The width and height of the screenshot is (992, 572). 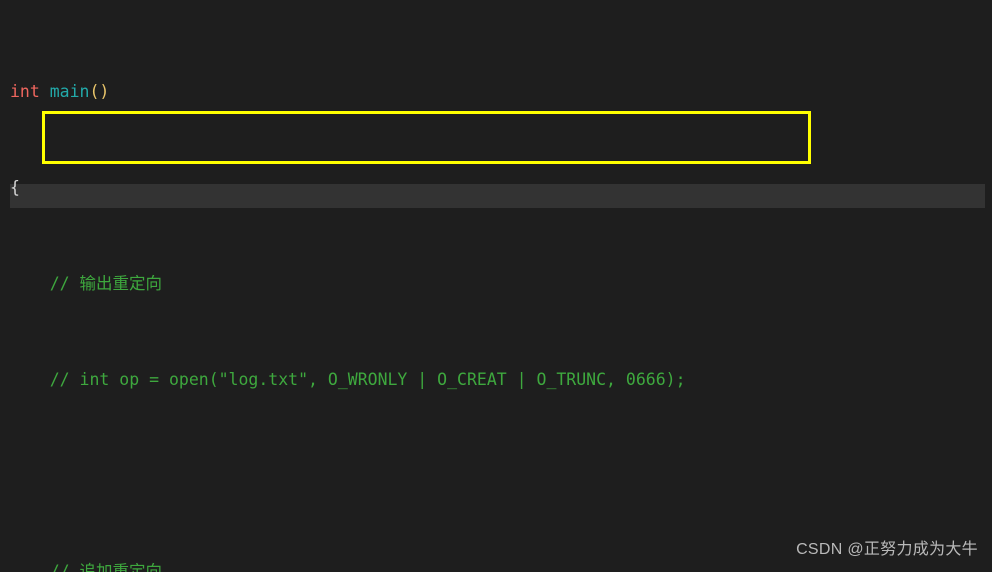 I want to click on token-keyword-int: int, so click(x=25, y=91).